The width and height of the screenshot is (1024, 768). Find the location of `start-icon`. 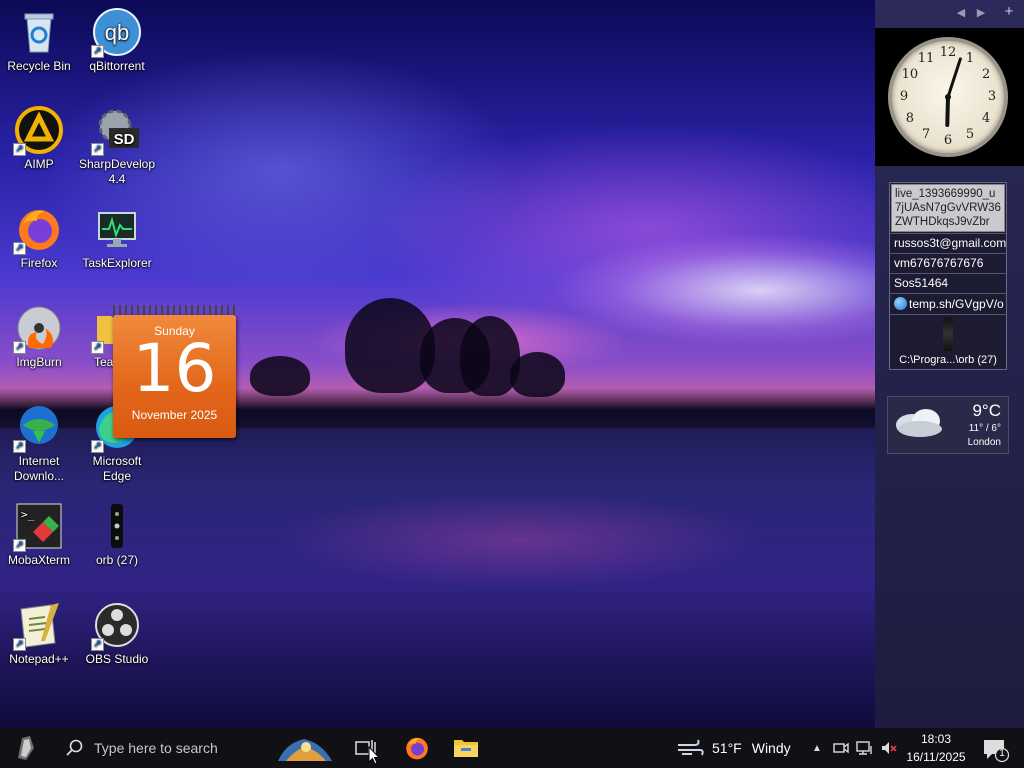

start-icon is located at coordinates (26, 748).